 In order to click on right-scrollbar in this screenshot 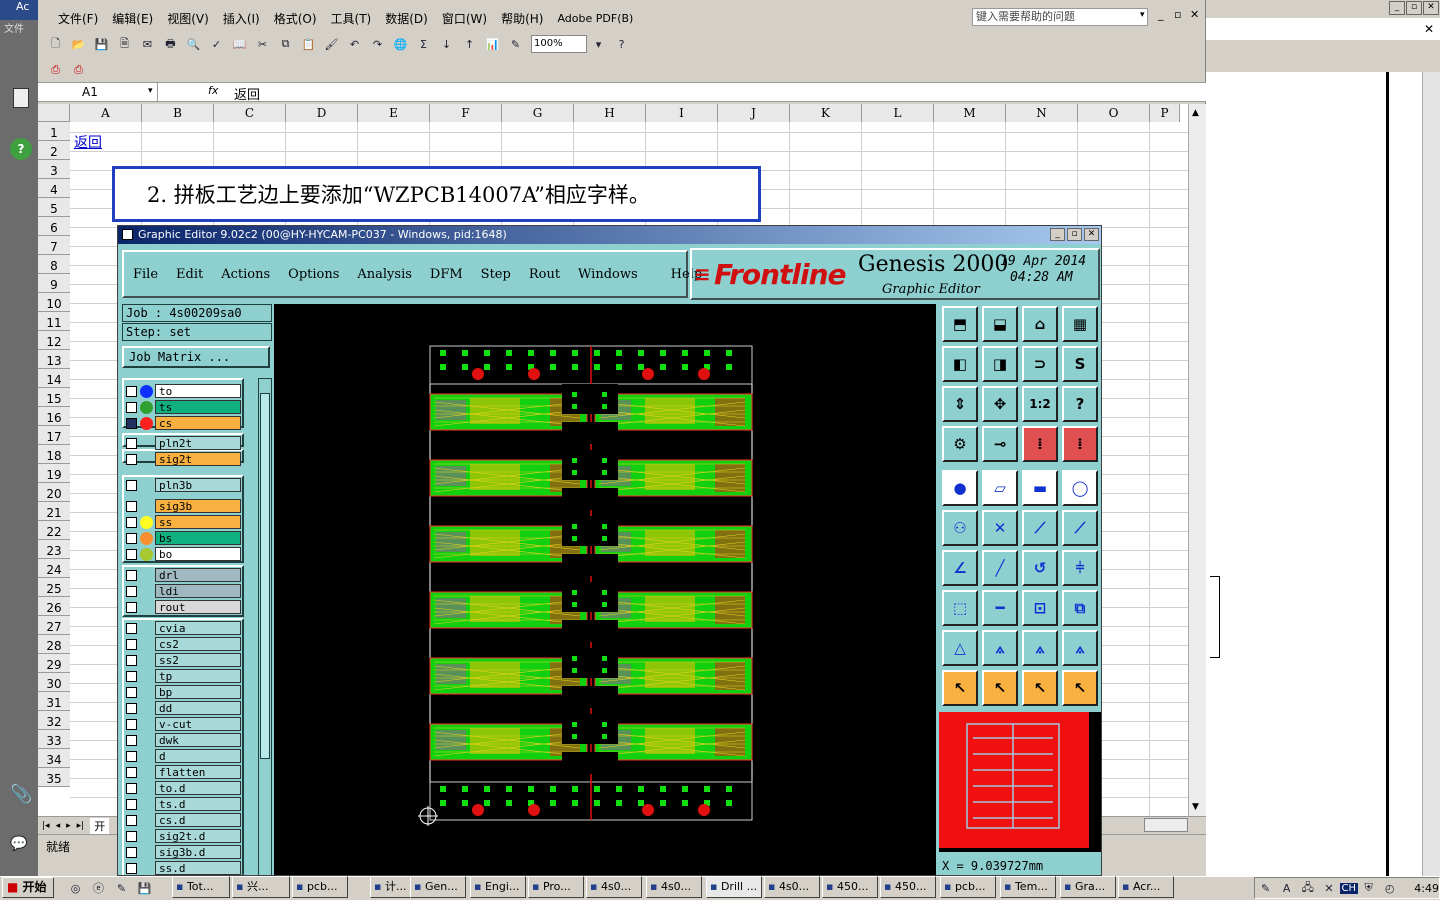, I will do `click(1431, 474)`.